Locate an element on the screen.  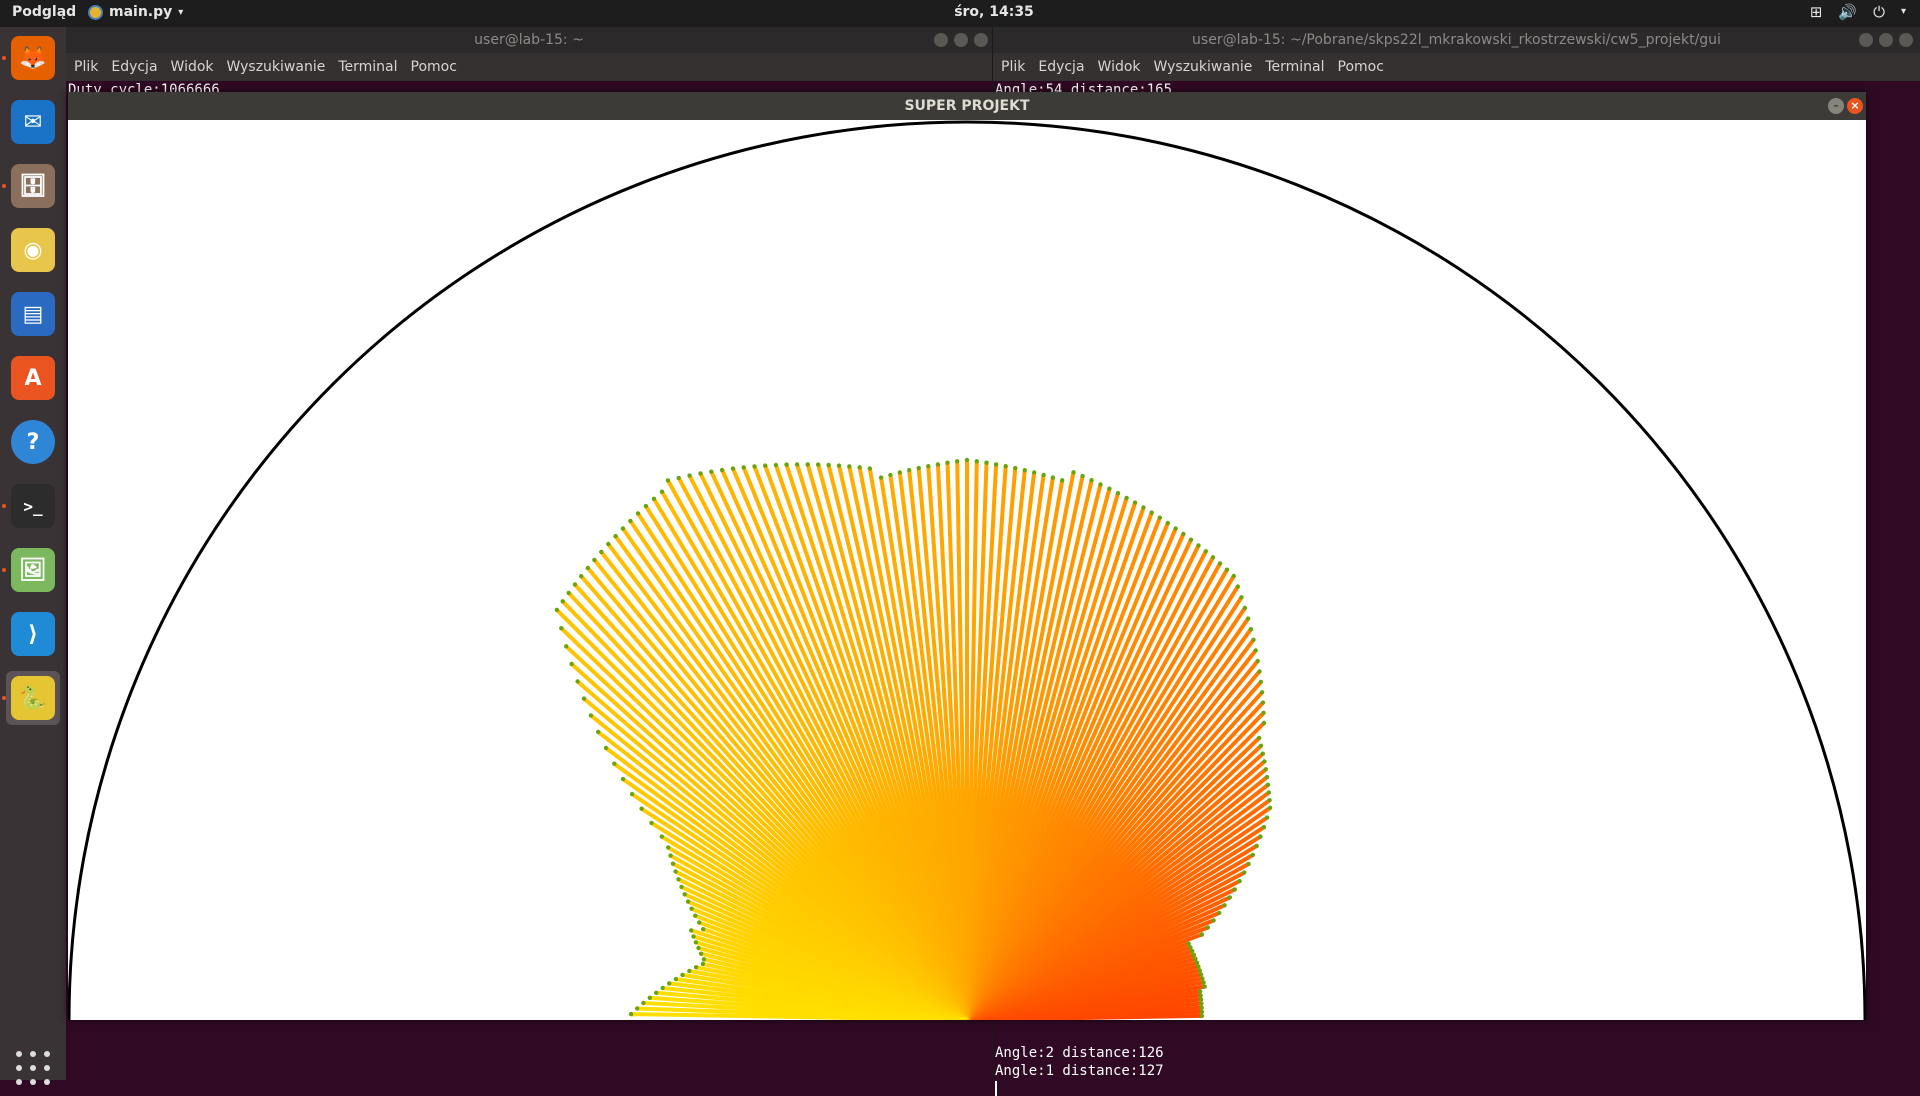
dock-item-python-app: 🐍 is located at coordinates (33, 698).